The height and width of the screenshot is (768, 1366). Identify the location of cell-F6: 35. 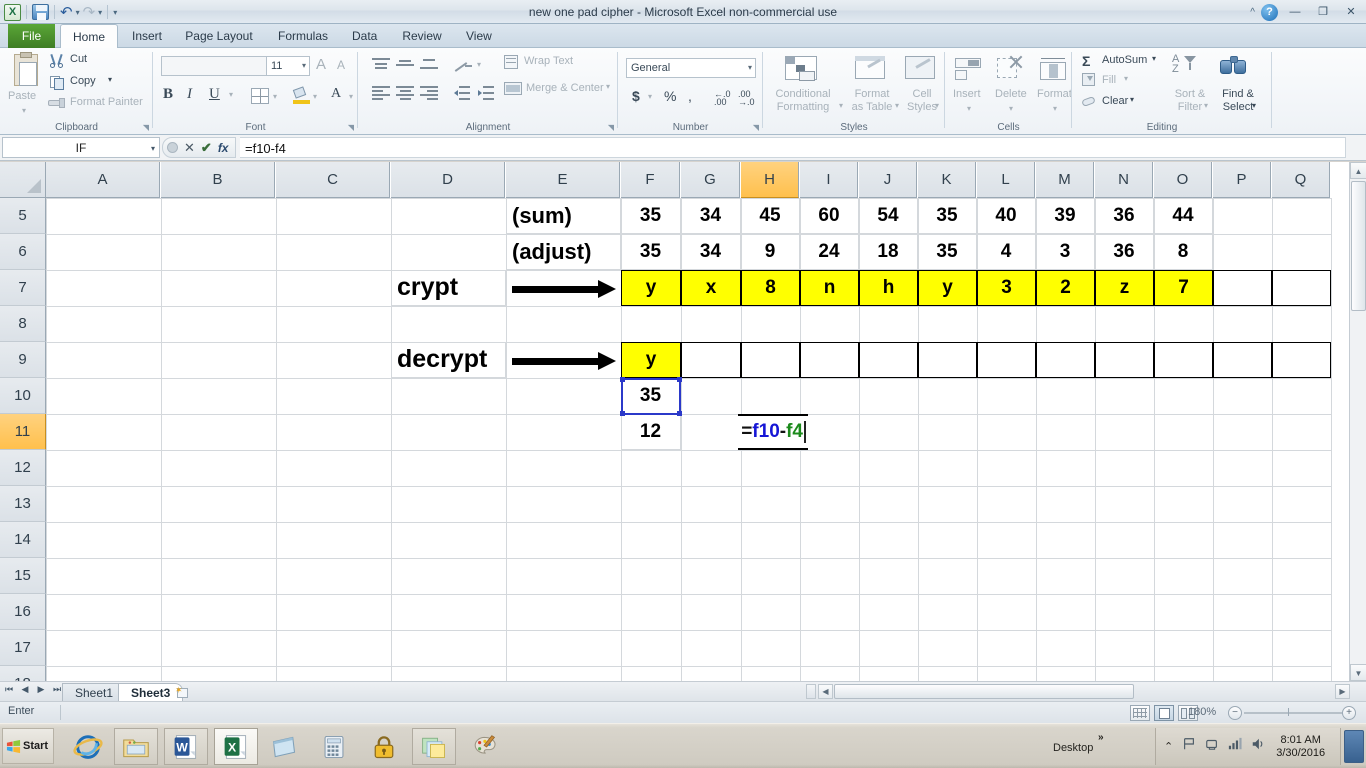
(651, 252).